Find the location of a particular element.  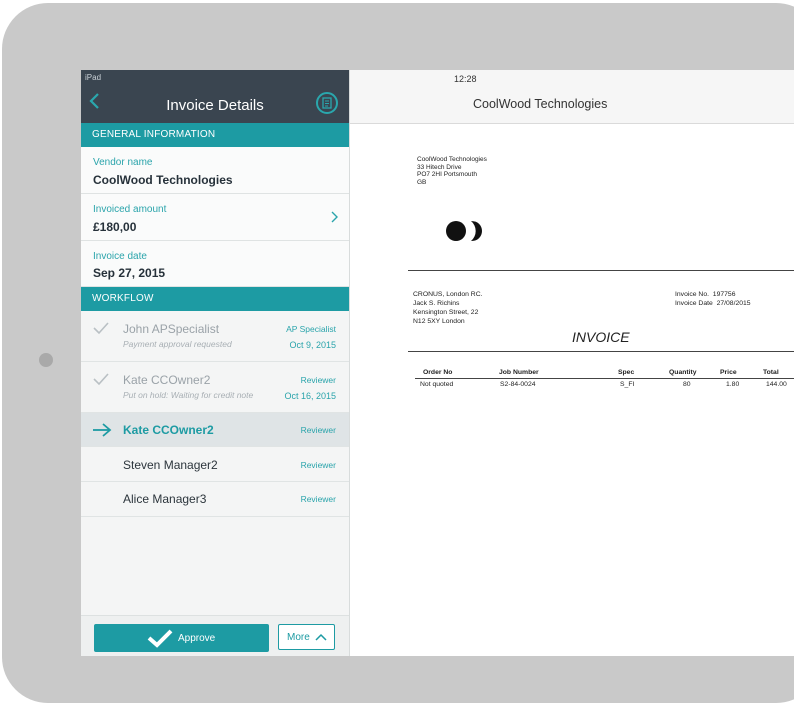

table-cell: 80 is located at coordinates (687, 384).